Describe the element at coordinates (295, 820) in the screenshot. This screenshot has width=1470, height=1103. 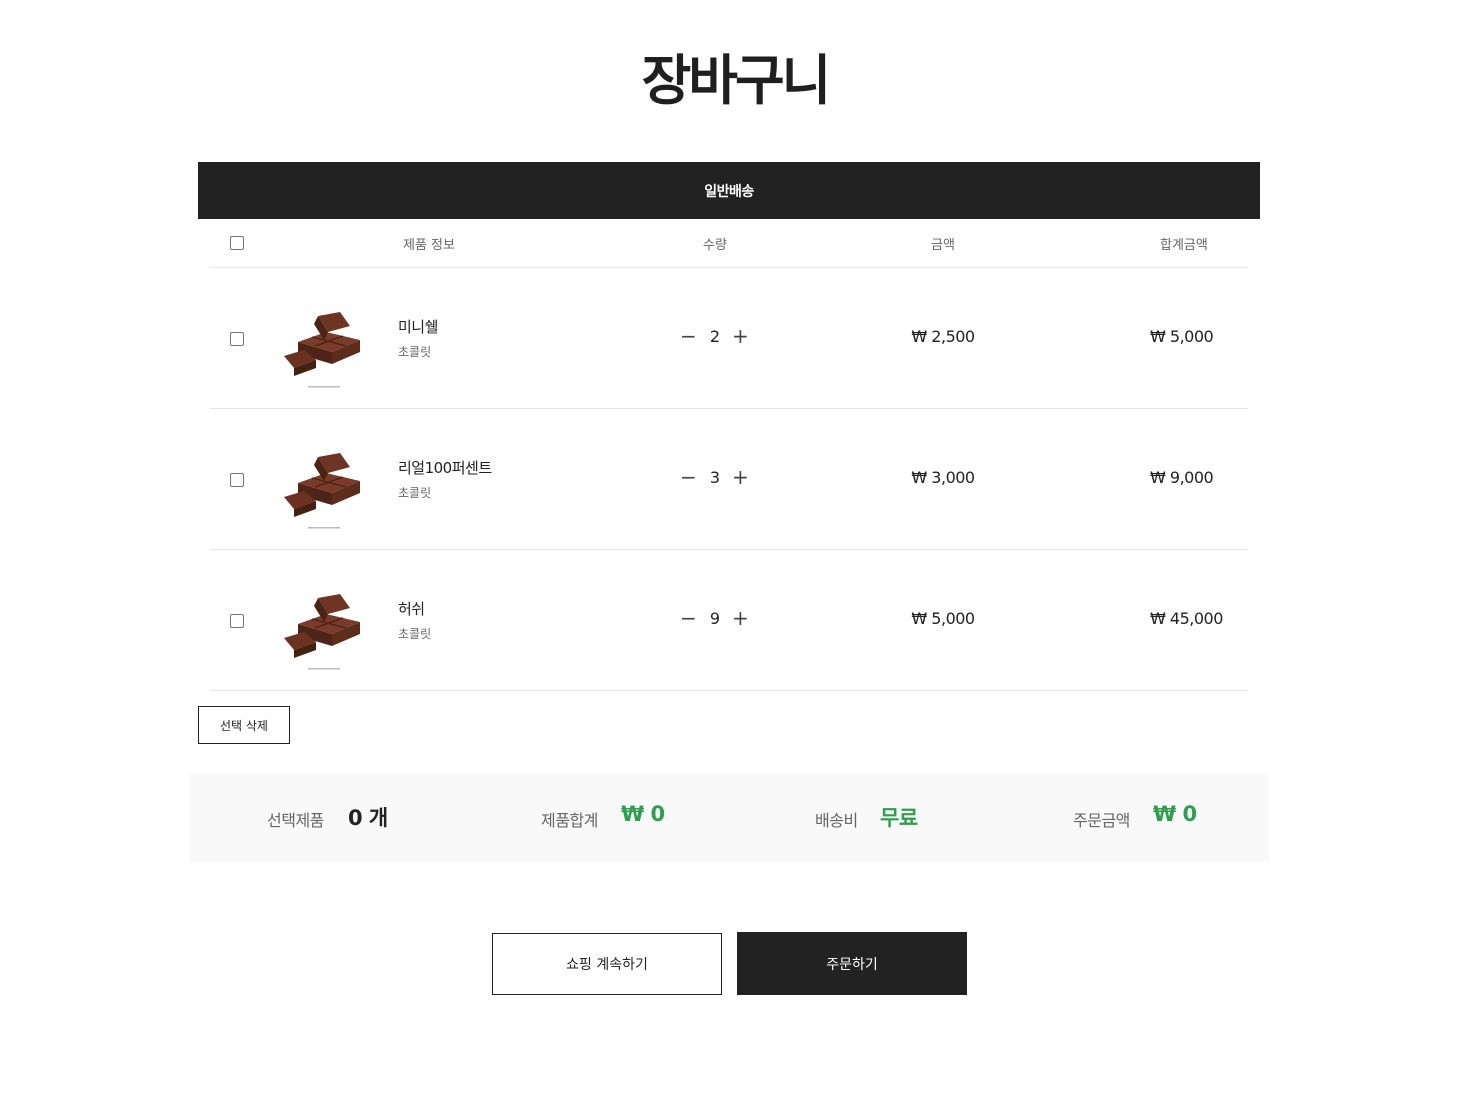
I see `selected-count-label: 선택제품` at that location.